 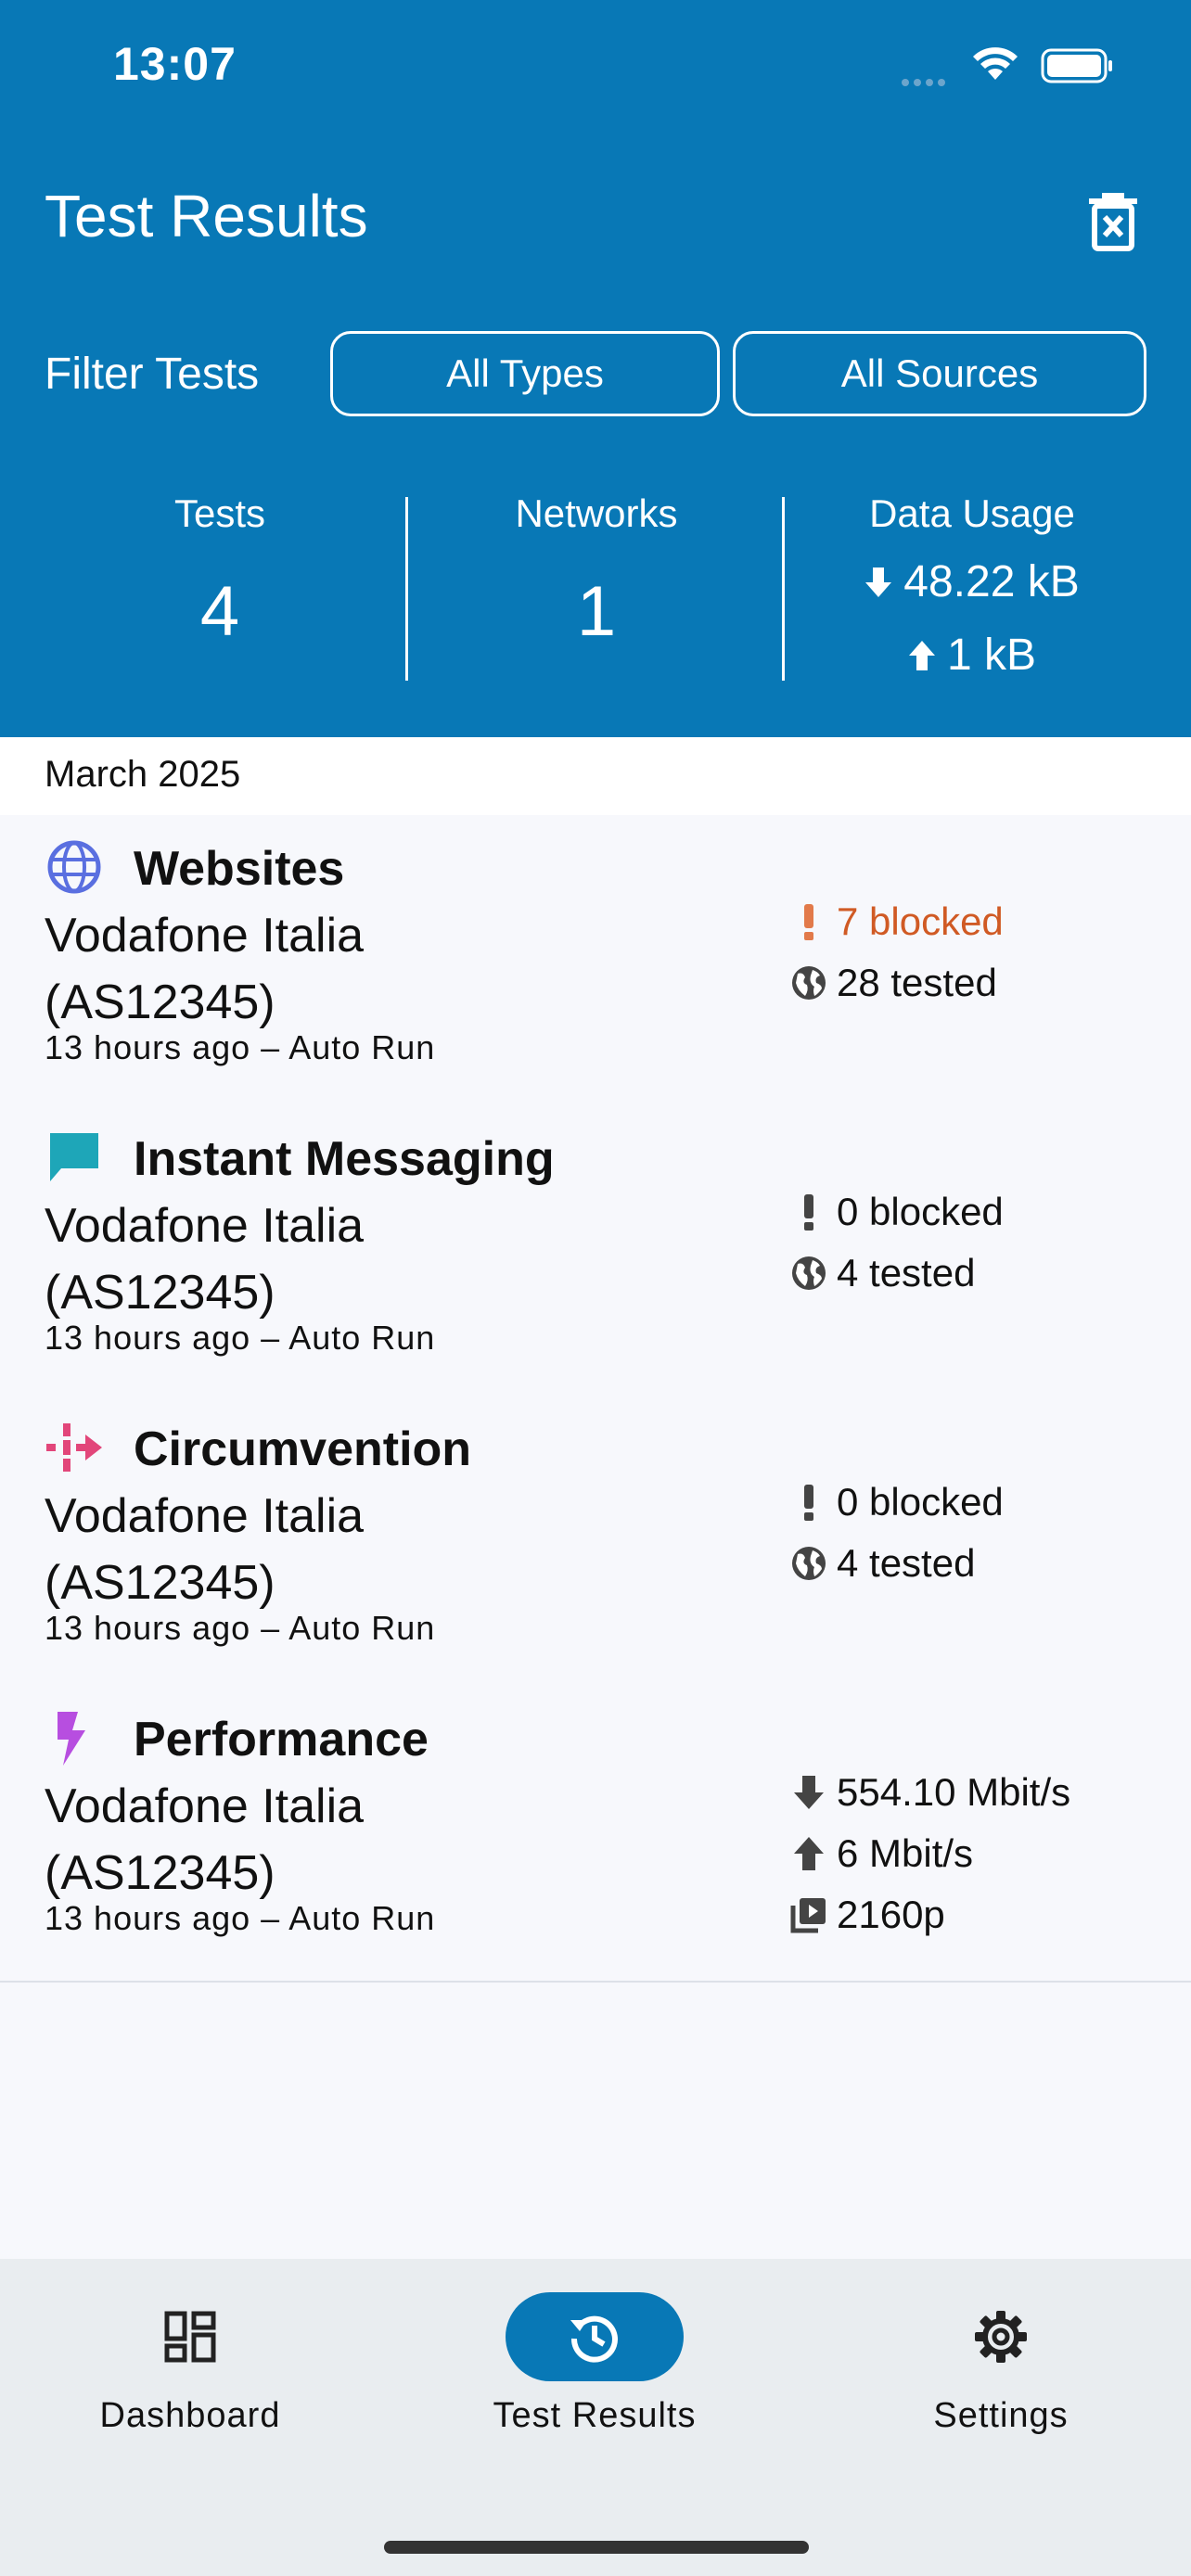 I want to click on month-label: March 2025, so click(x=143, y=774).